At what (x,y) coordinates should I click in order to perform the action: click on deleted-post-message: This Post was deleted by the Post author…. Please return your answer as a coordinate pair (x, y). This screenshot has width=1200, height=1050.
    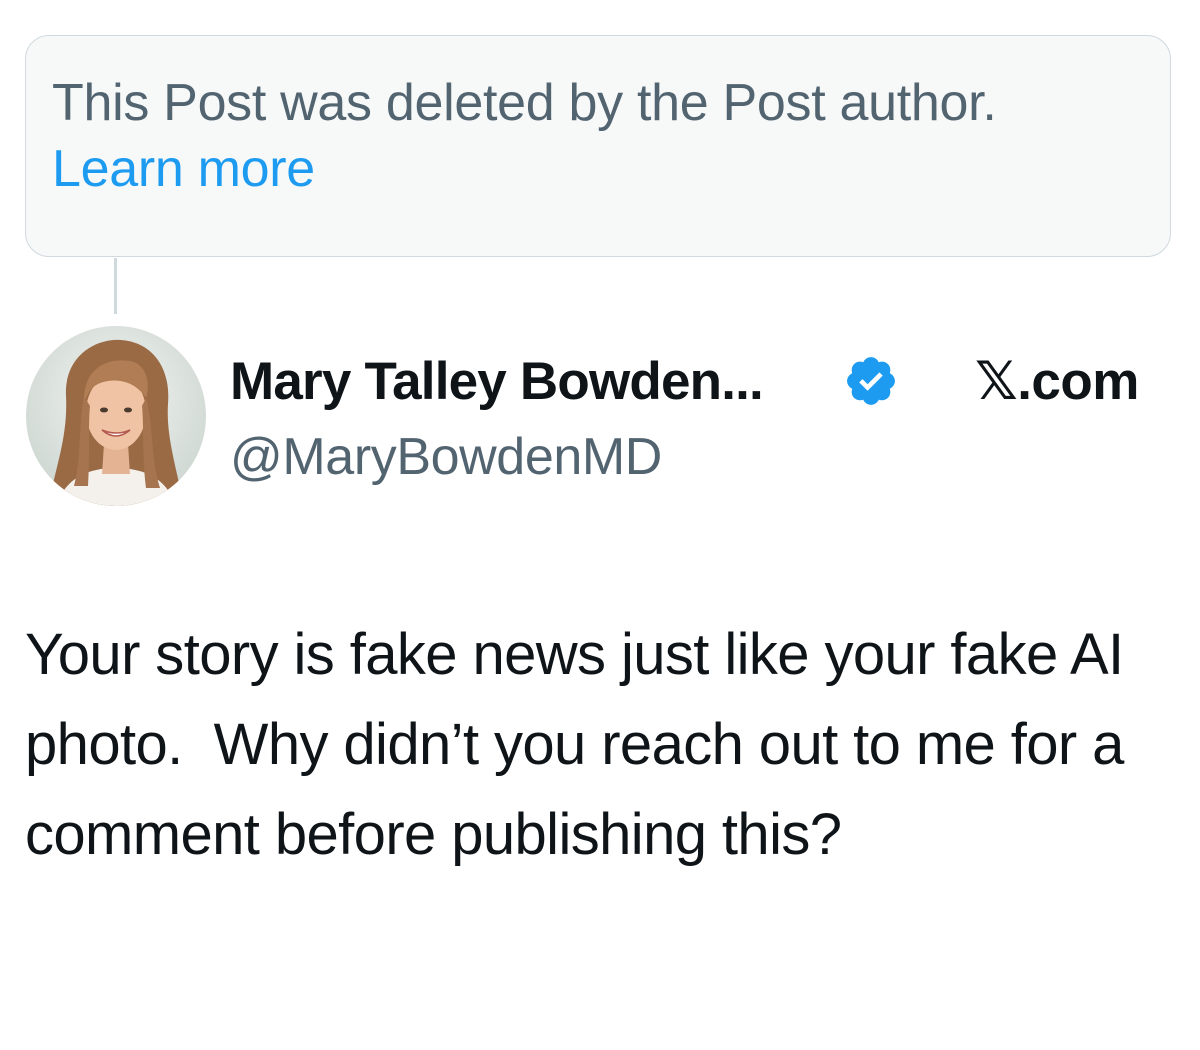
    Looking at the image, I should click on (524, 103).